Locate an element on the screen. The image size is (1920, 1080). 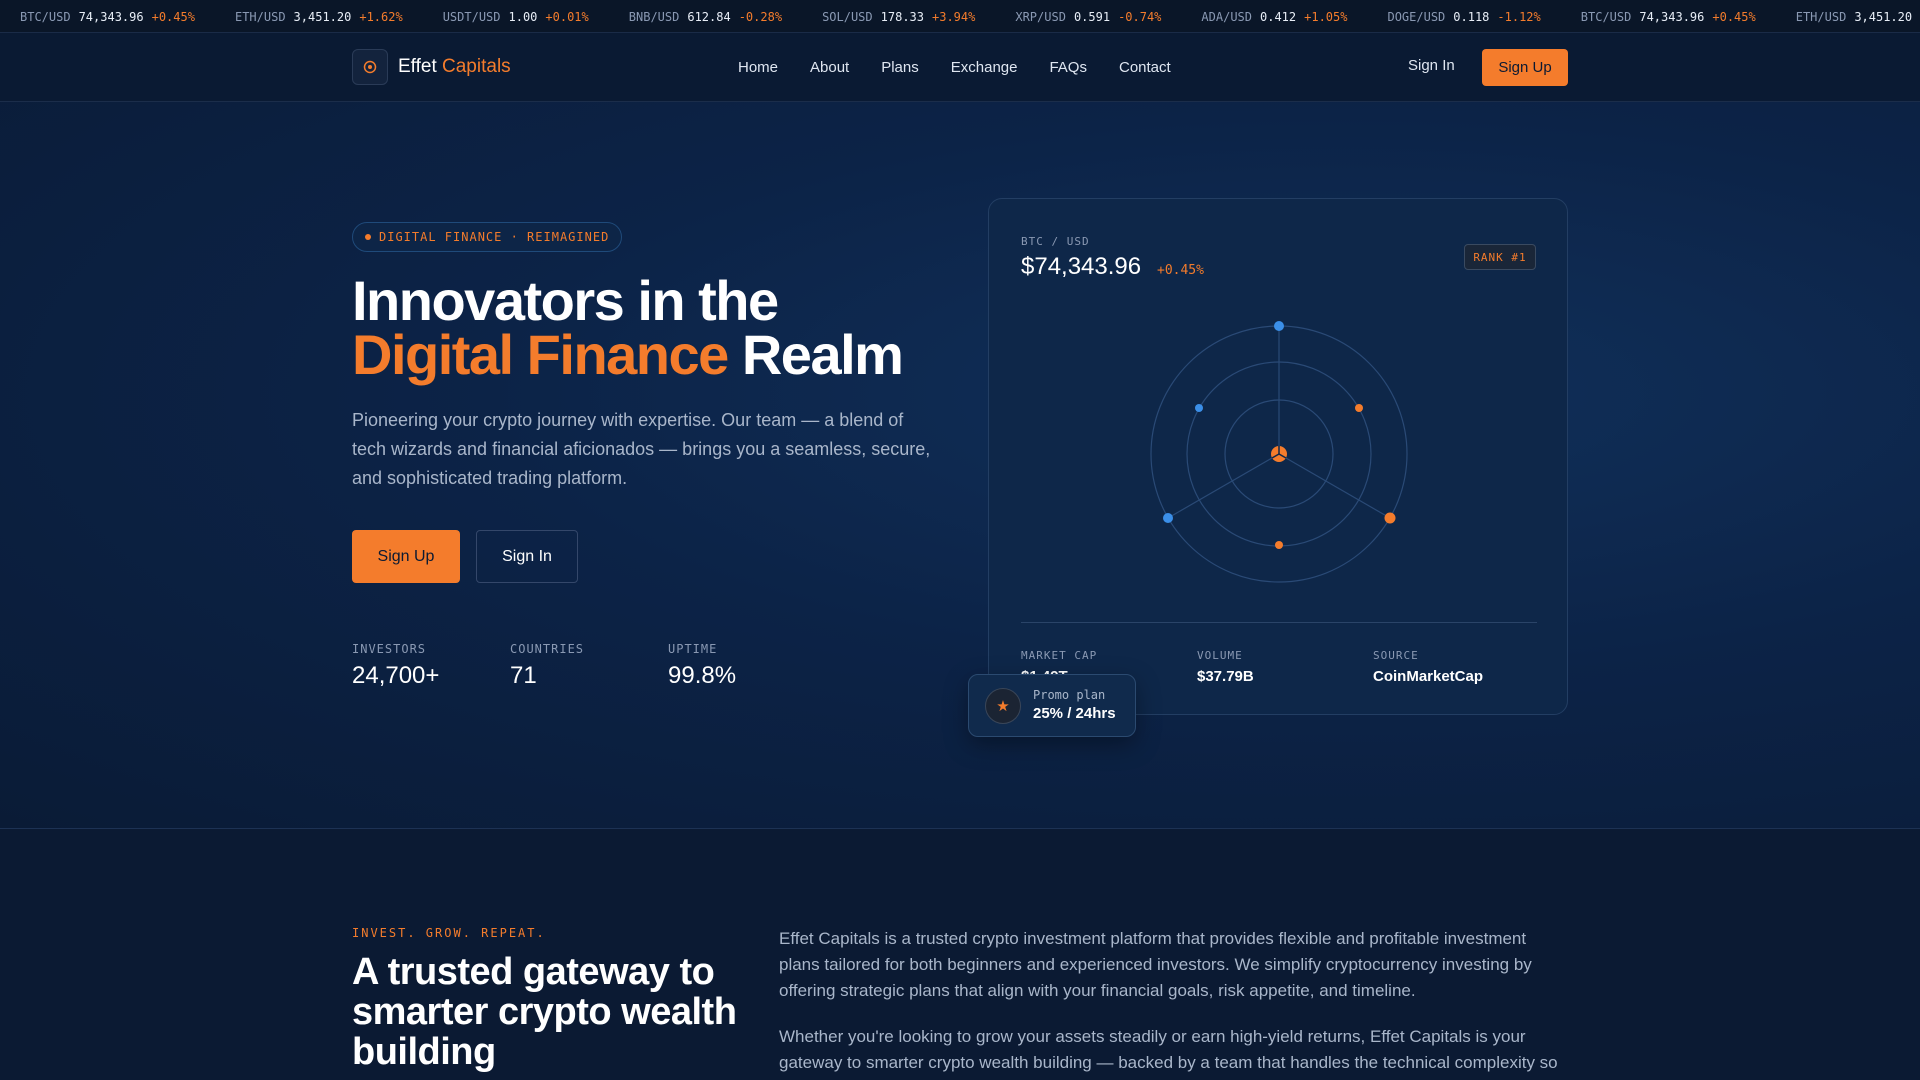
meta-label: MARKET CAP is located at coordinates (1059, 655).